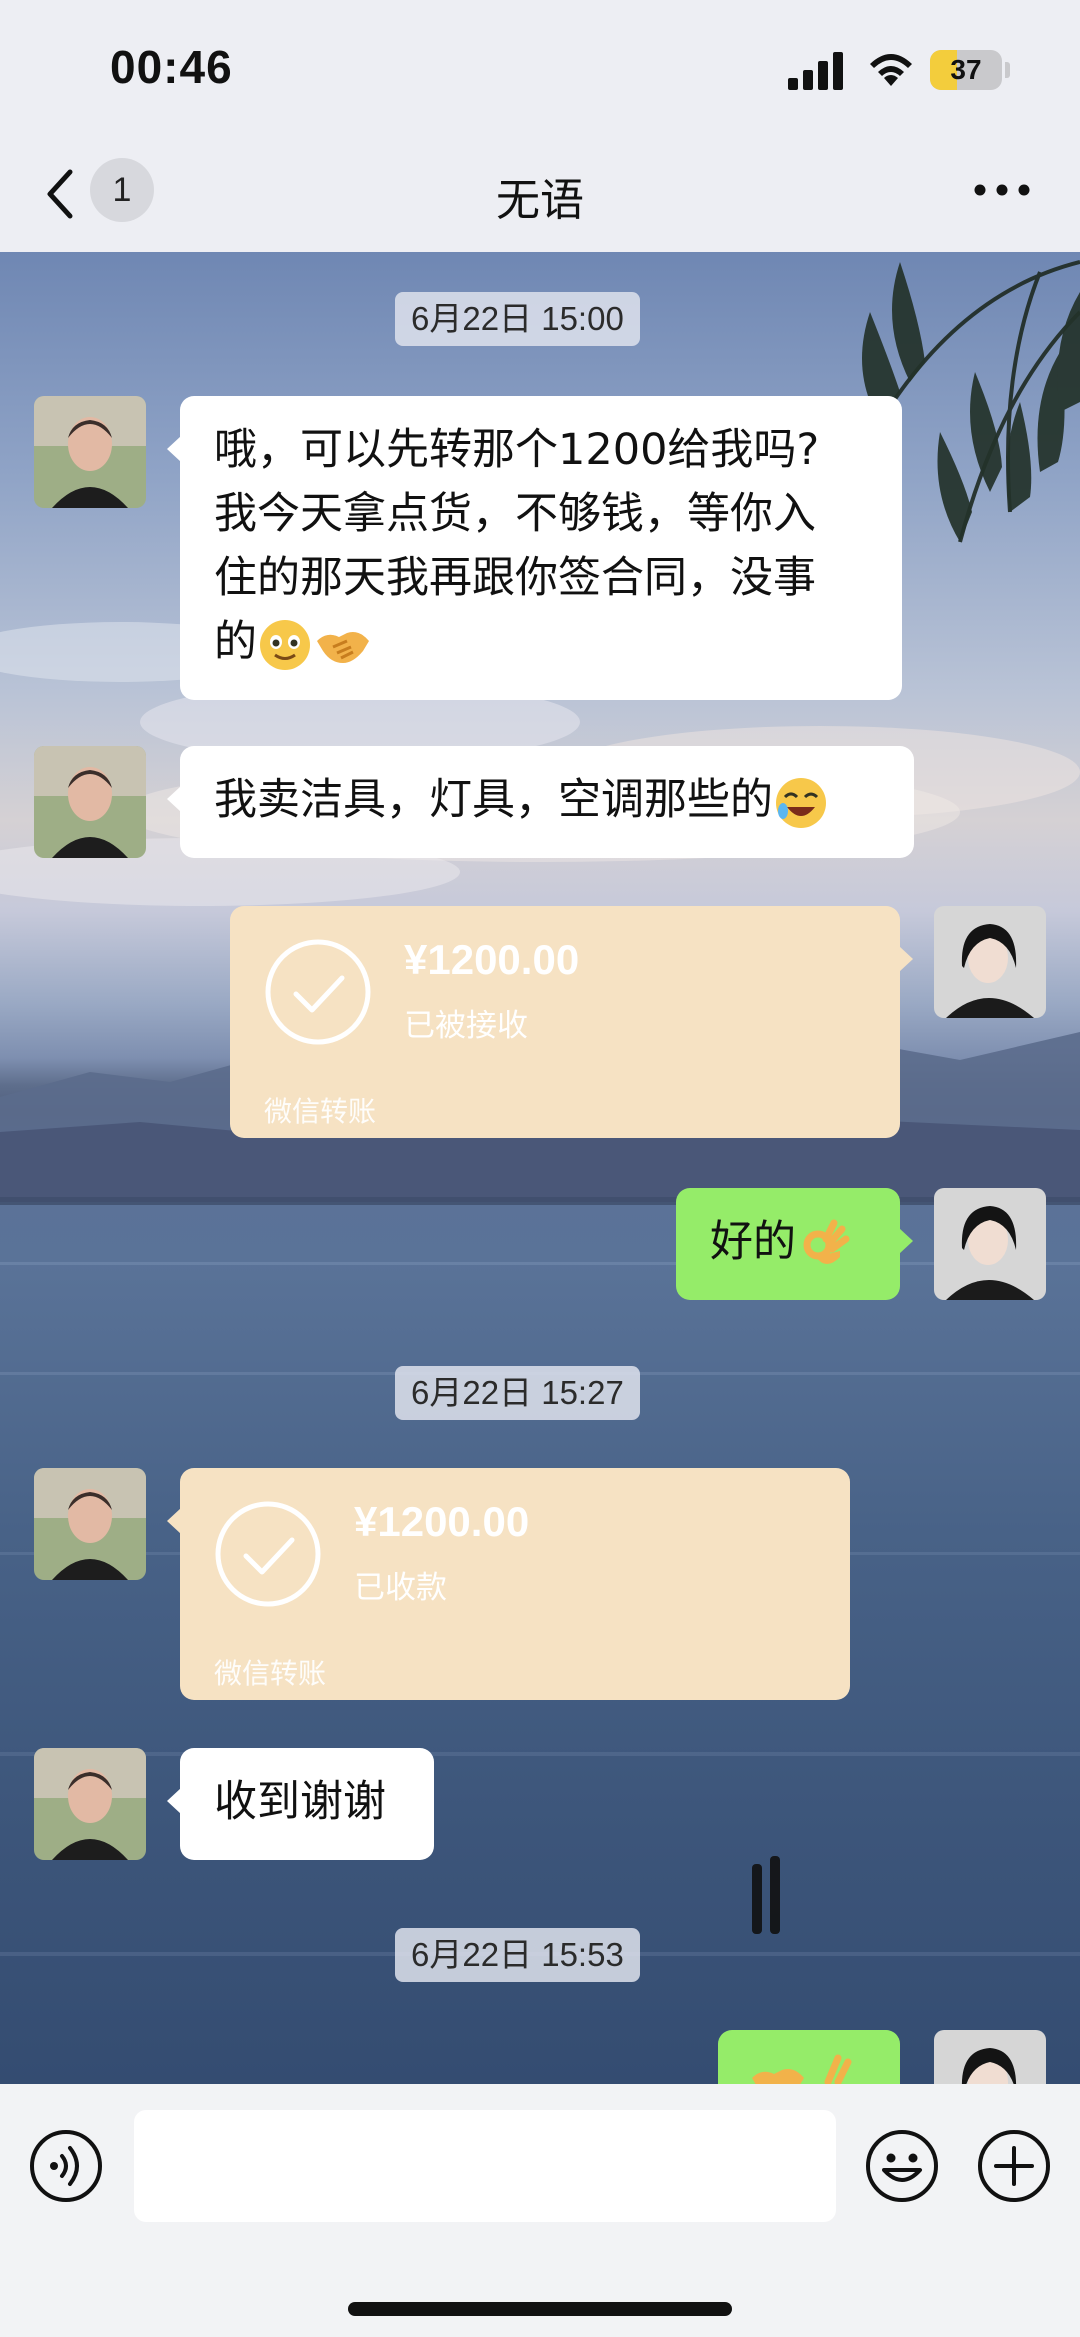 This screenshot has height=2337, width=1080. Describe the element at coordinates (801, 802) in the screenshot. I see `rolling-on-floor-laughing-emoji` at that location.